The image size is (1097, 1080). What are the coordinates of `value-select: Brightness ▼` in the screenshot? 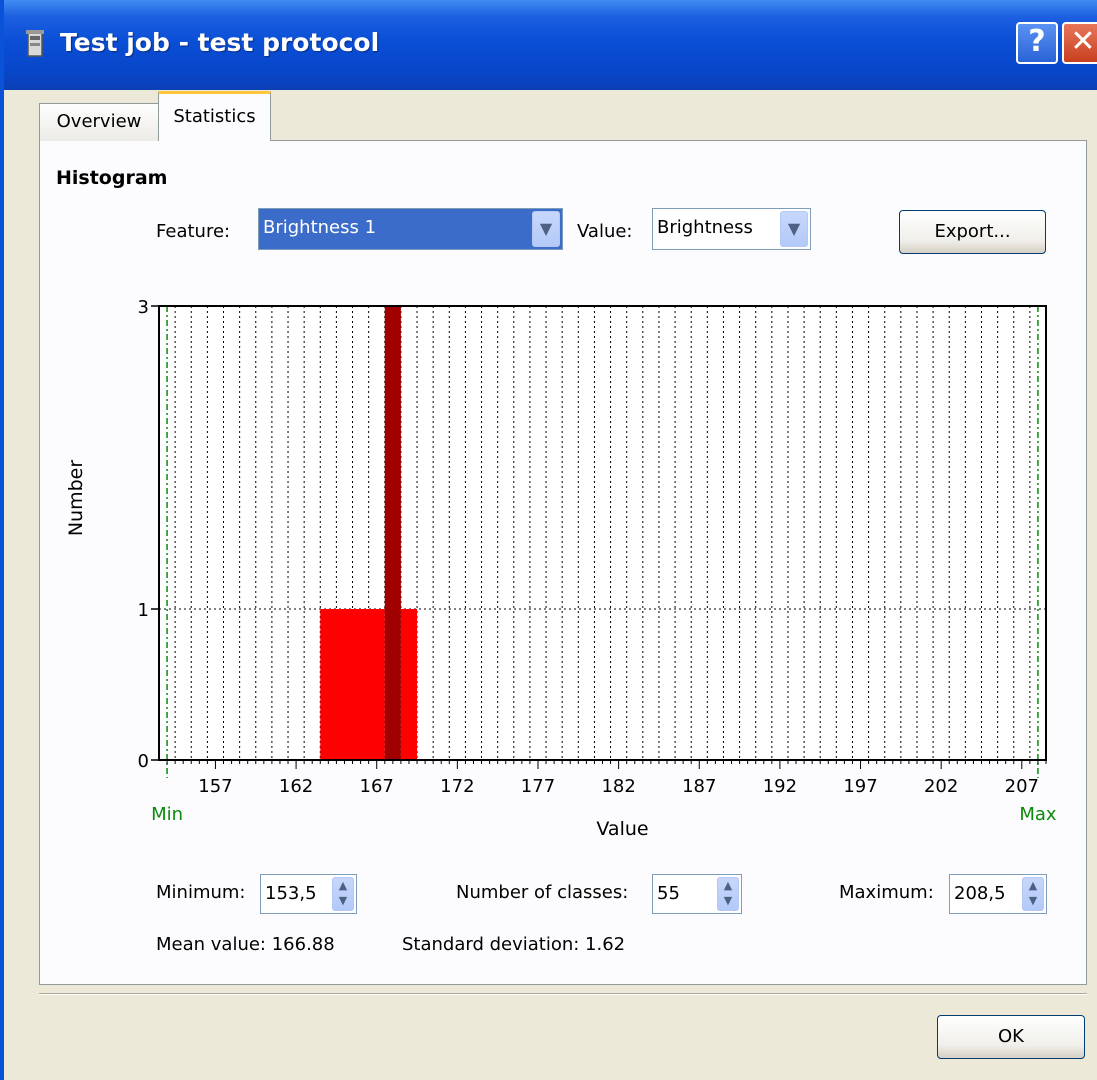 It's located at (731, 229).